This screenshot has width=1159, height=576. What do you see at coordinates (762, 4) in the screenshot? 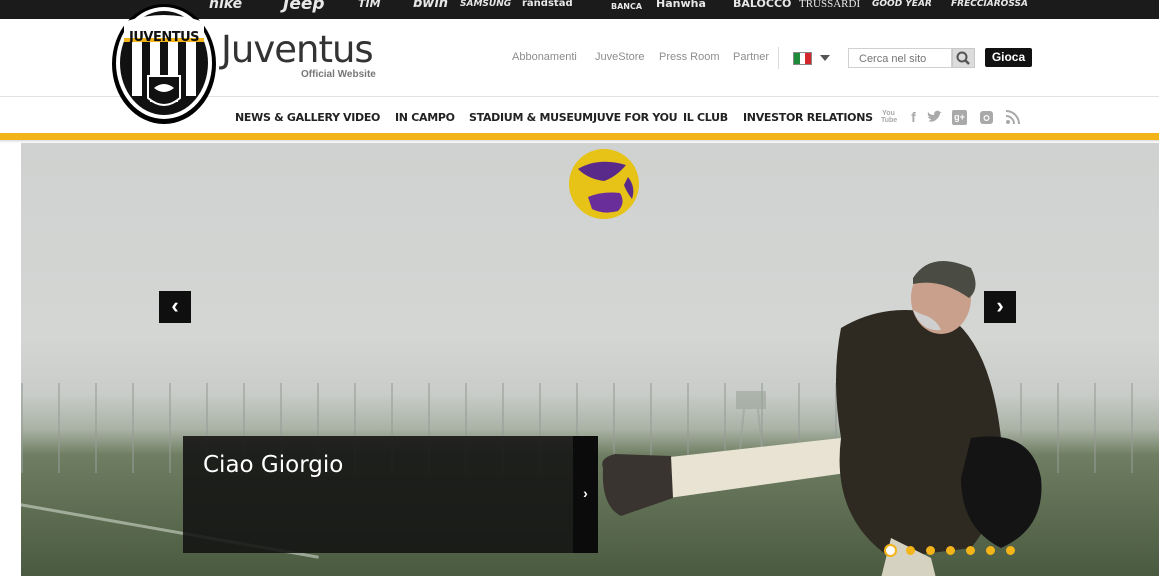
I see `sponsor-balocco: BALOCCO` at bounding box center [762, 4].